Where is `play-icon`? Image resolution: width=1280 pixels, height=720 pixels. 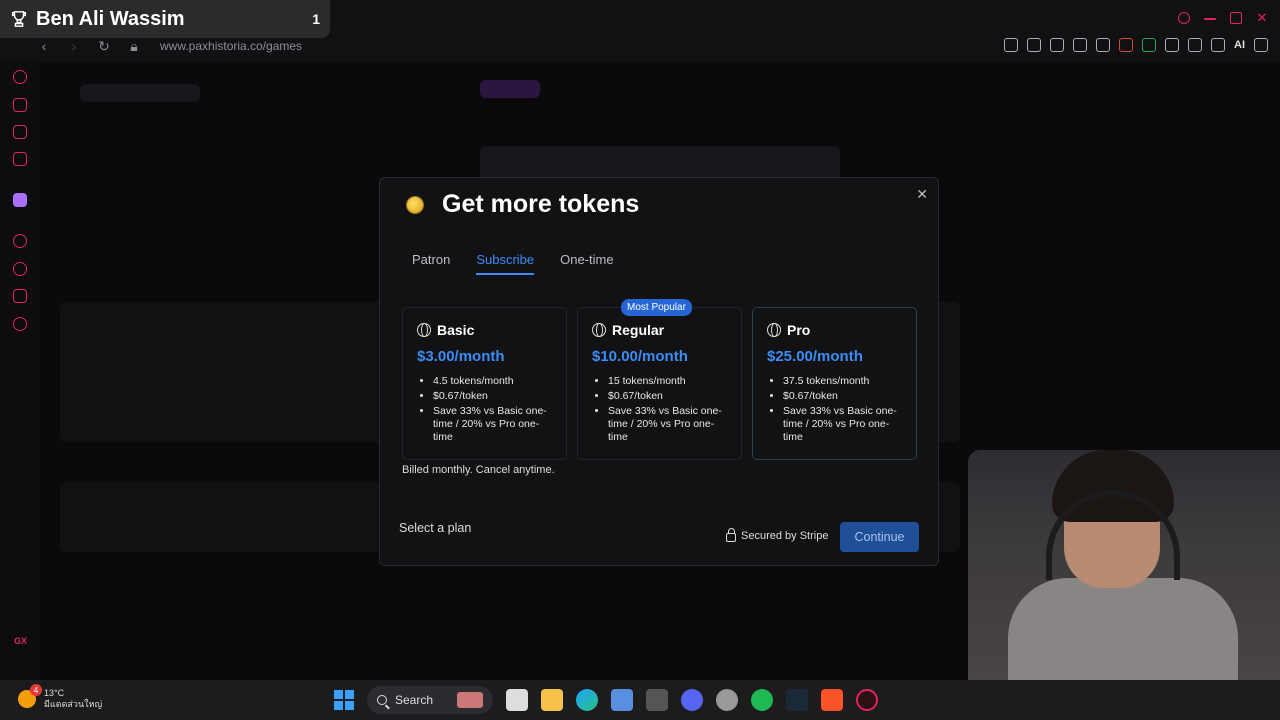 play-icon is located at coordinates (1080, 45).